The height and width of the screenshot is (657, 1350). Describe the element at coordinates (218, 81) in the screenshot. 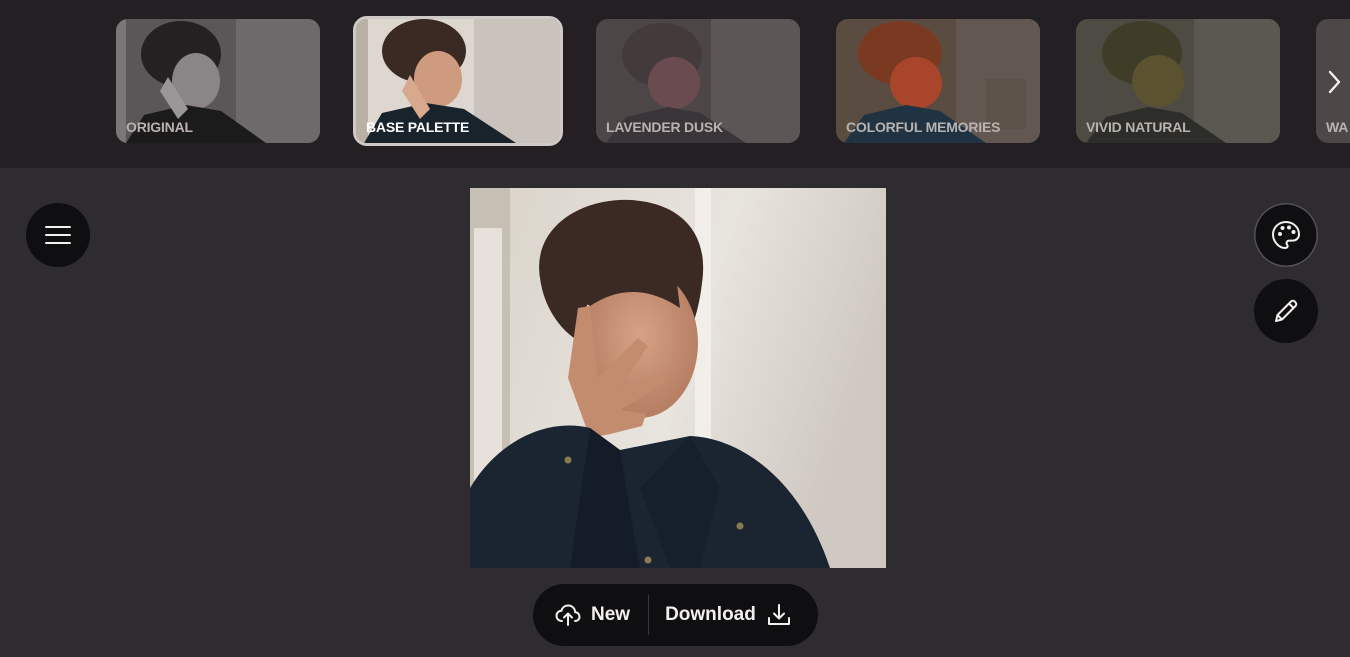

I see `filter-thumb-original: ORIGINAL` at that location.